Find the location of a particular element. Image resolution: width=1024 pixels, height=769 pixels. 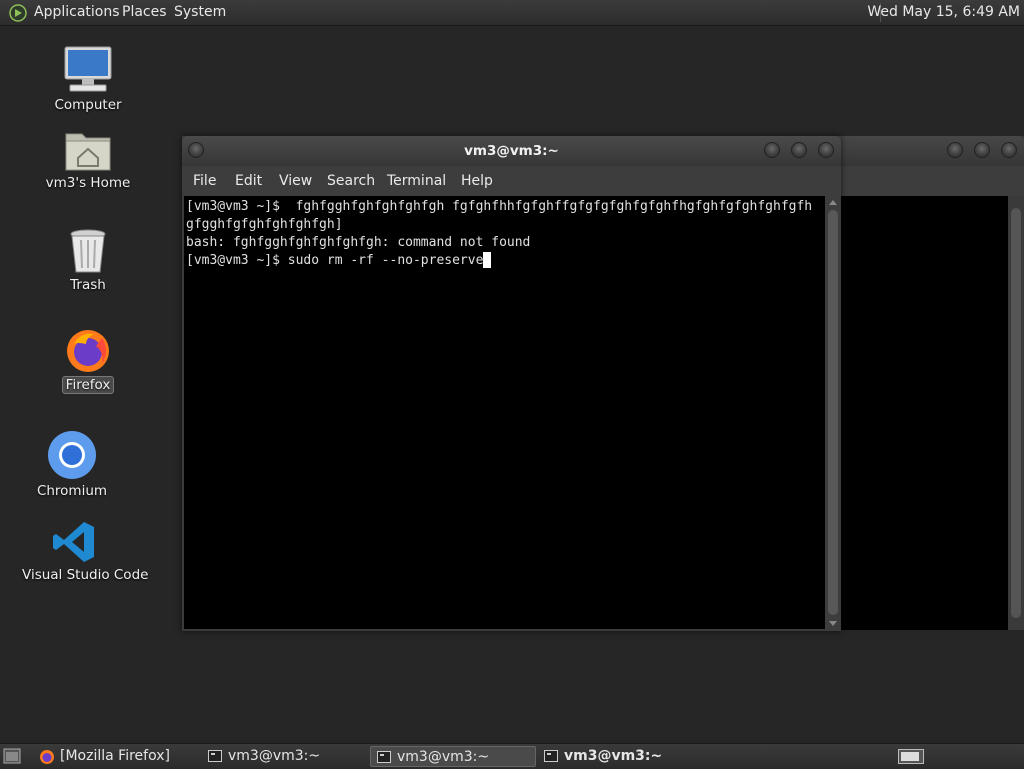

menu-help: Help is located at coordinates (477, 181).